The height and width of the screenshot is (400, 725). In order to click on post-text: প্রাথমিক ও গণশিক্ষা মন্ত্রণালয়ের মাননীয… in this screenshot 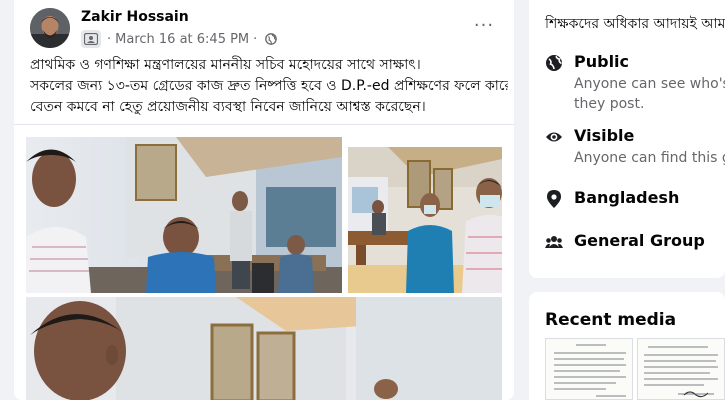, I will do `click(269, 86)`.